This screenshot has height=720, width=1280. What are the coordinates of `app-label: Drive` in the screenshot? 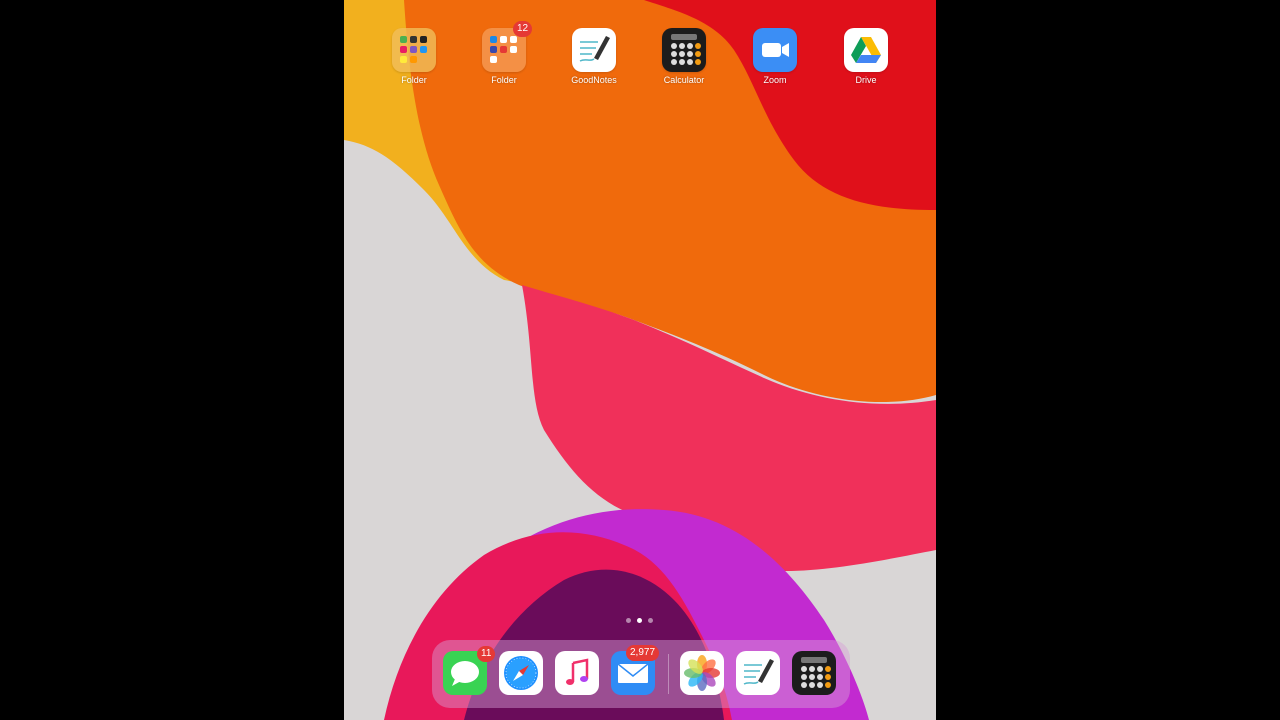 It's located at (866, 80).